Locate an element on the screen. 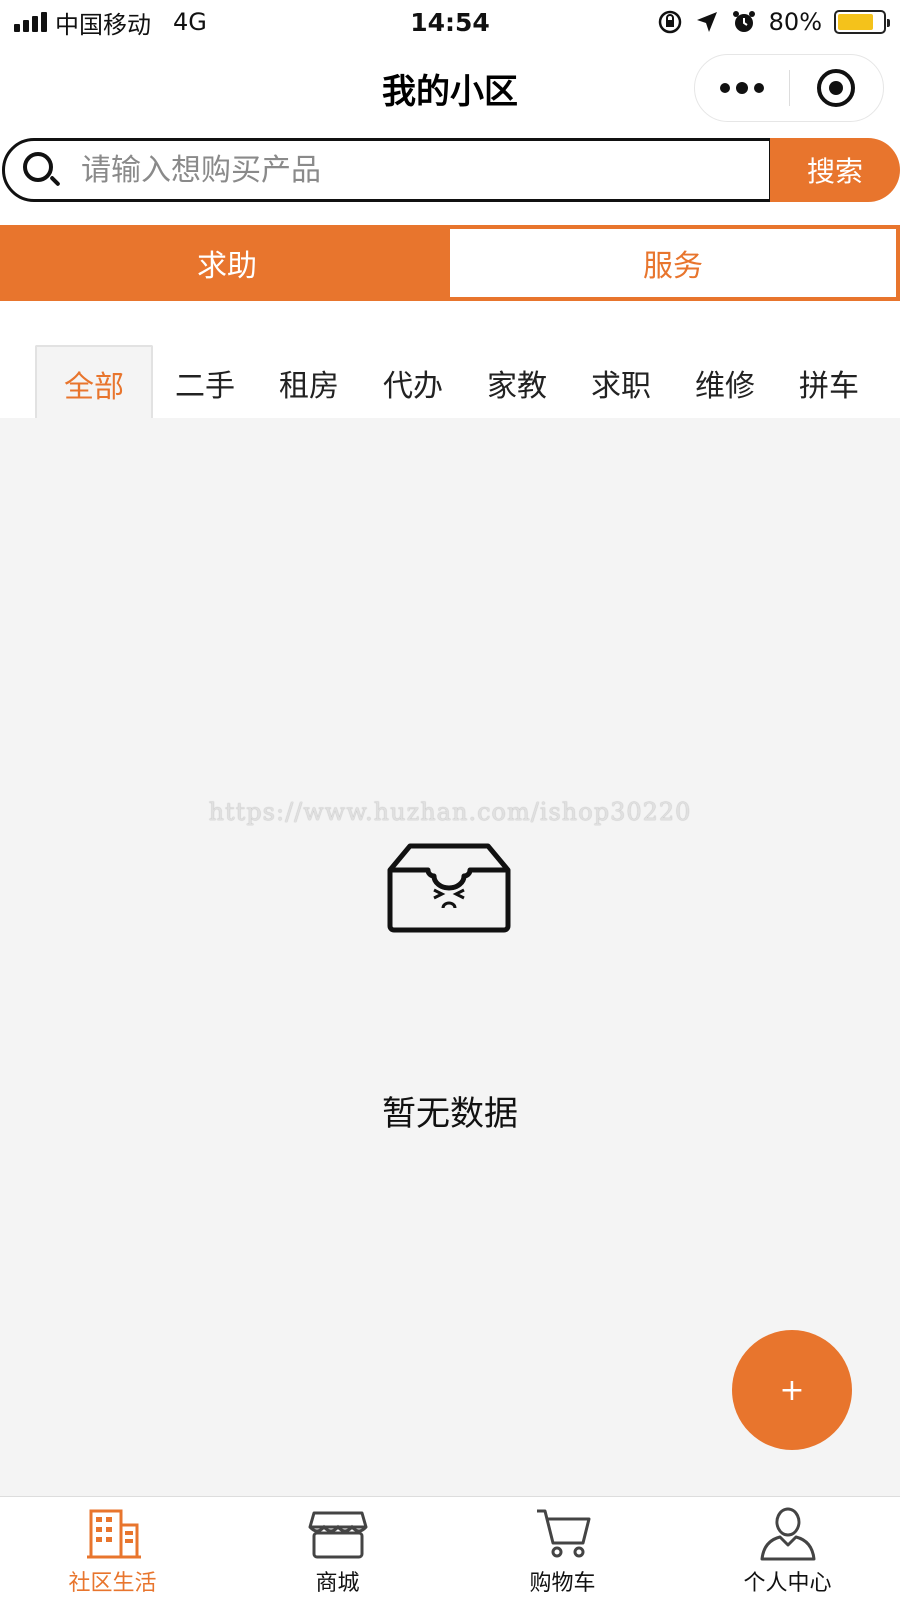 This screenshot has width=900, height=1600. mini-program-capsule is located at coordinates (789, 88).